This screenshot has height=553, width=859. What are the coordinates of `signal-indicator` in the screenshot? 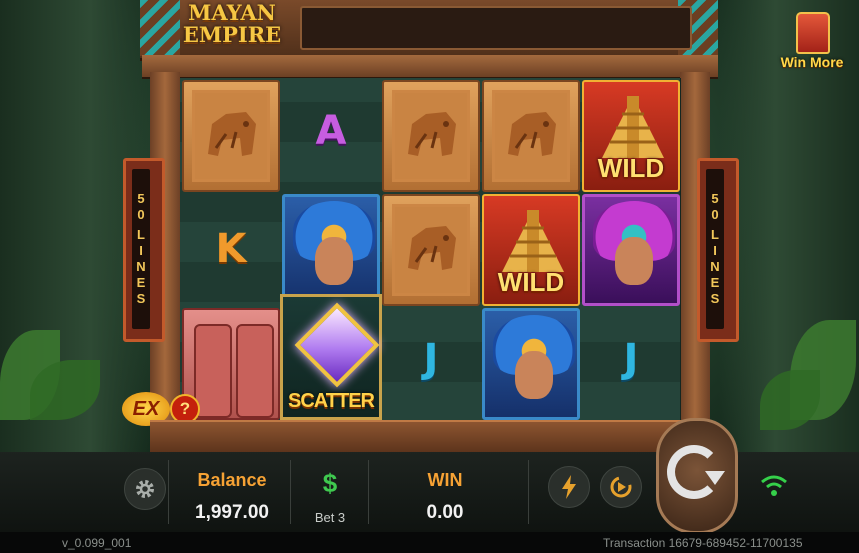 It's located at (775, 487).